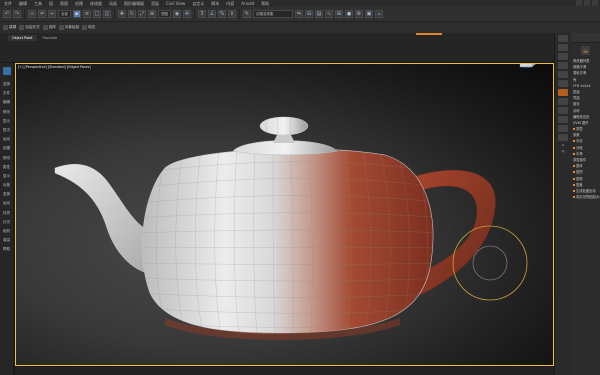 The image size is (600, 375). I want to click on ribbon-tab-freeform: 自由形式, so click(29, 27).